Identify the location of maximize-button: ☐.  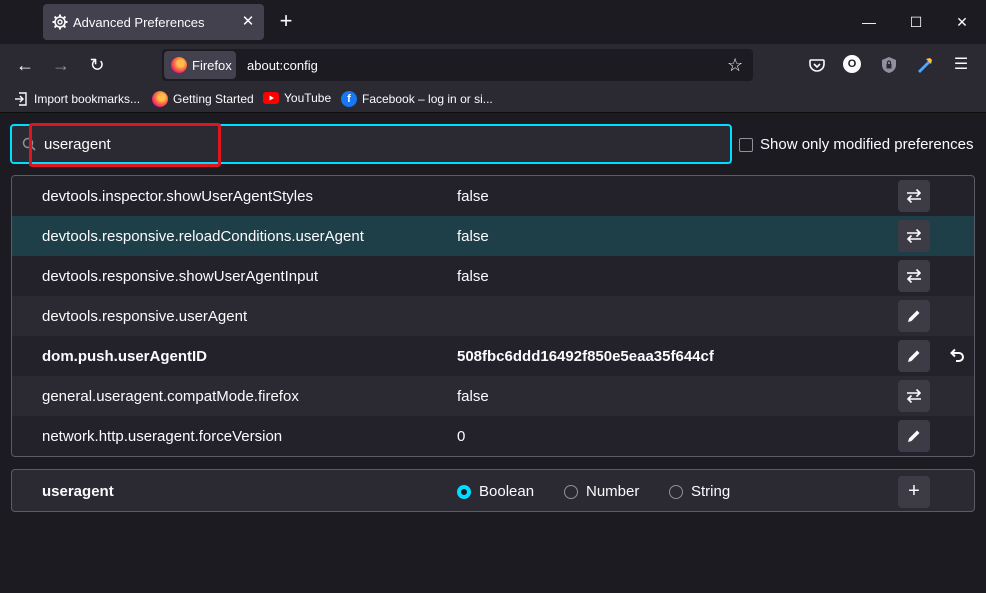
(916, 22).